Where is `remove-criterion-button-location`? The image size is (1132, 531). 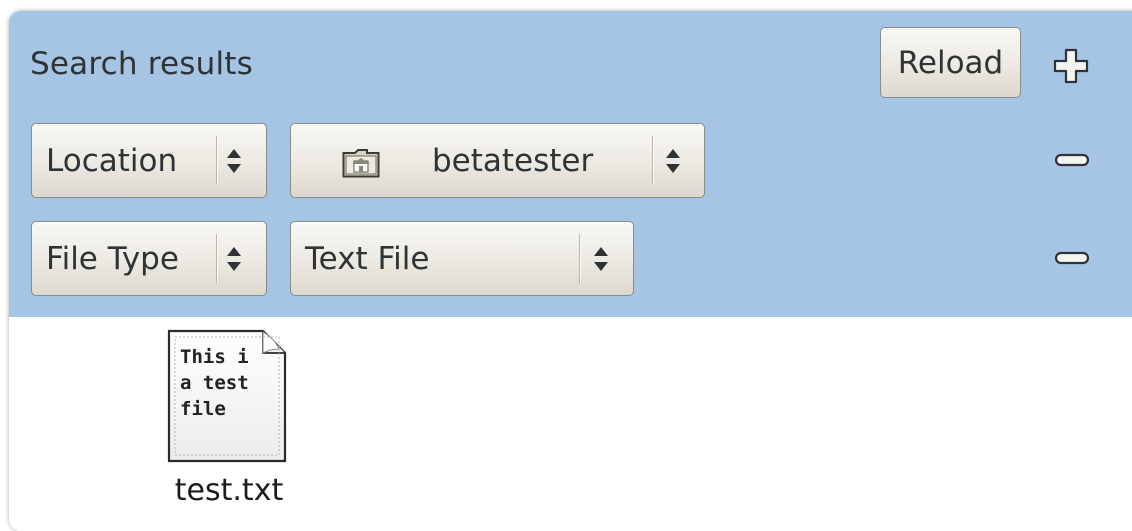 remove-criterion-button-location is located at coordinates (1072, 160).